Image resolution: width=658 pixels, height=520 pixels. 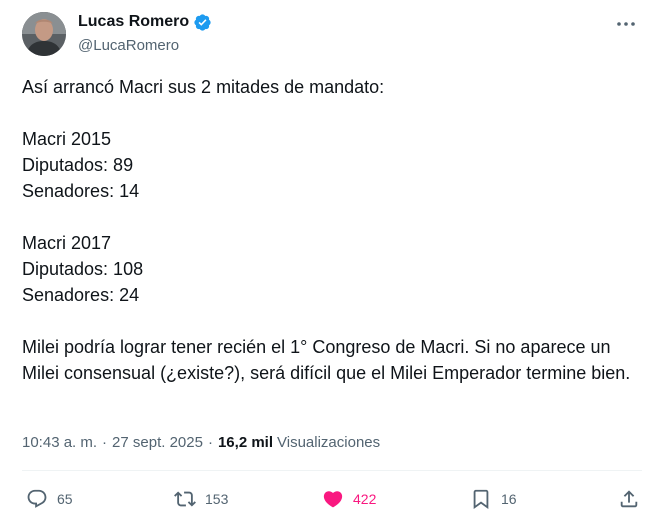 I want to click on avatar, so click(x=44, y=34).